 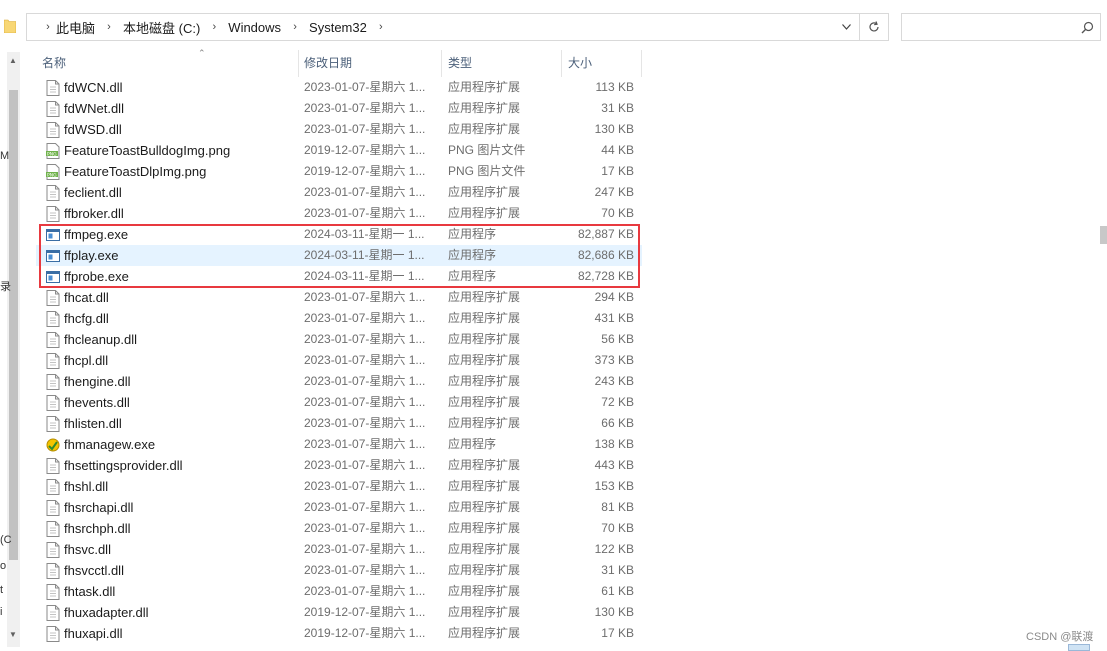 What do you see at coordinates (86, 318) in the screenshot?
I see `file-name: fhcfg.dll` at bounding box center [86, 318].